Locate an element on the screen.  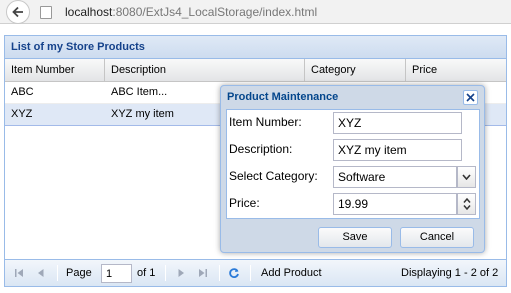
prev-page-icon is located at coordinates (41, 273).